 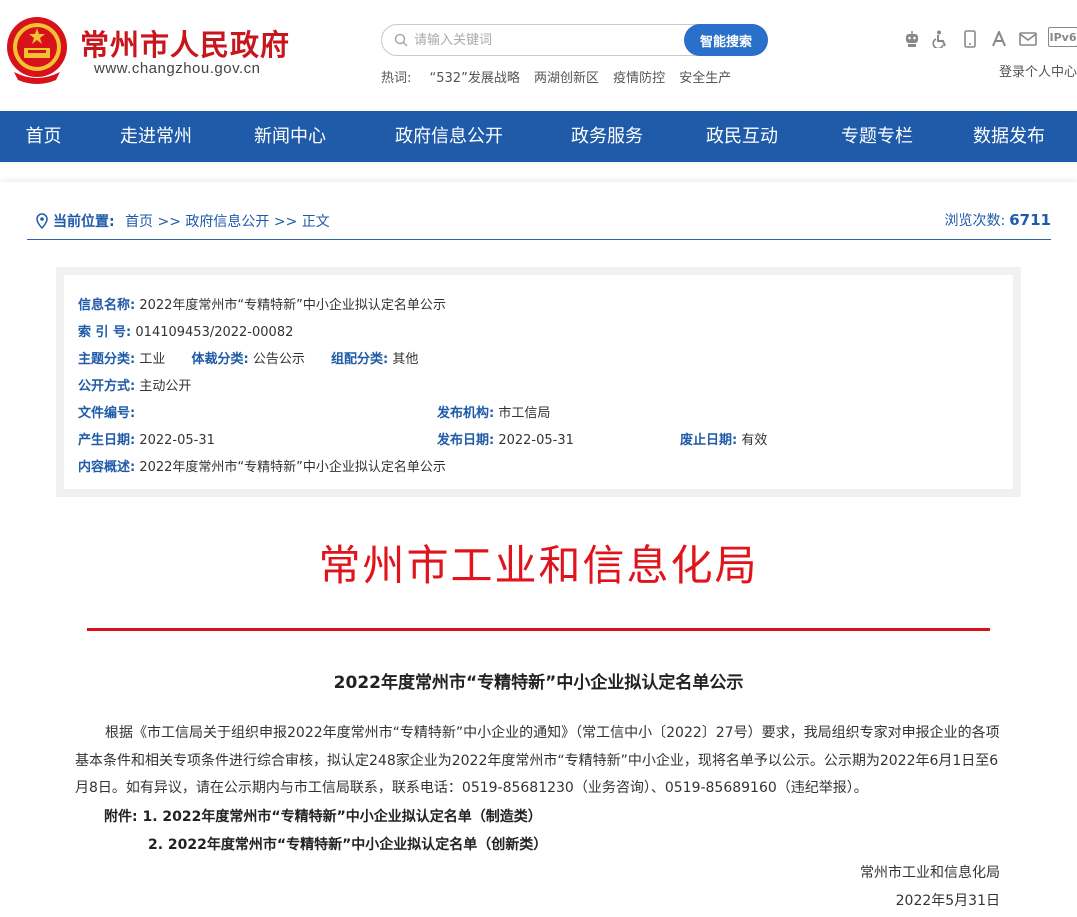 I want to click on meta-label: 主题分类:, so click(x=107, y=359).